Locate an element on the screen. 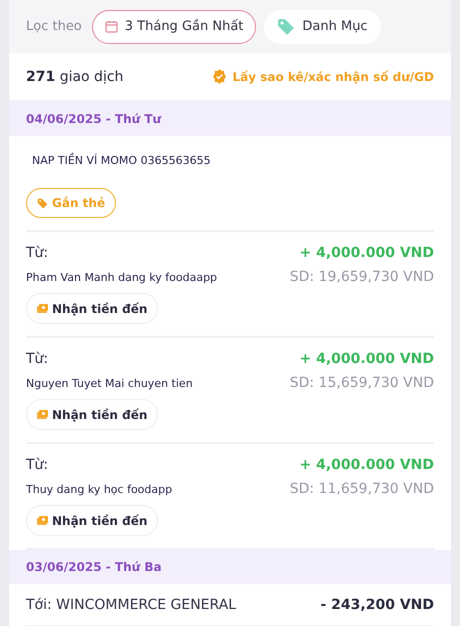 Image resolution: width=460 pixels, height=626 pixels. filter-chip: 3 Tháng Gần Nhất is located at coordinates (174, 27).